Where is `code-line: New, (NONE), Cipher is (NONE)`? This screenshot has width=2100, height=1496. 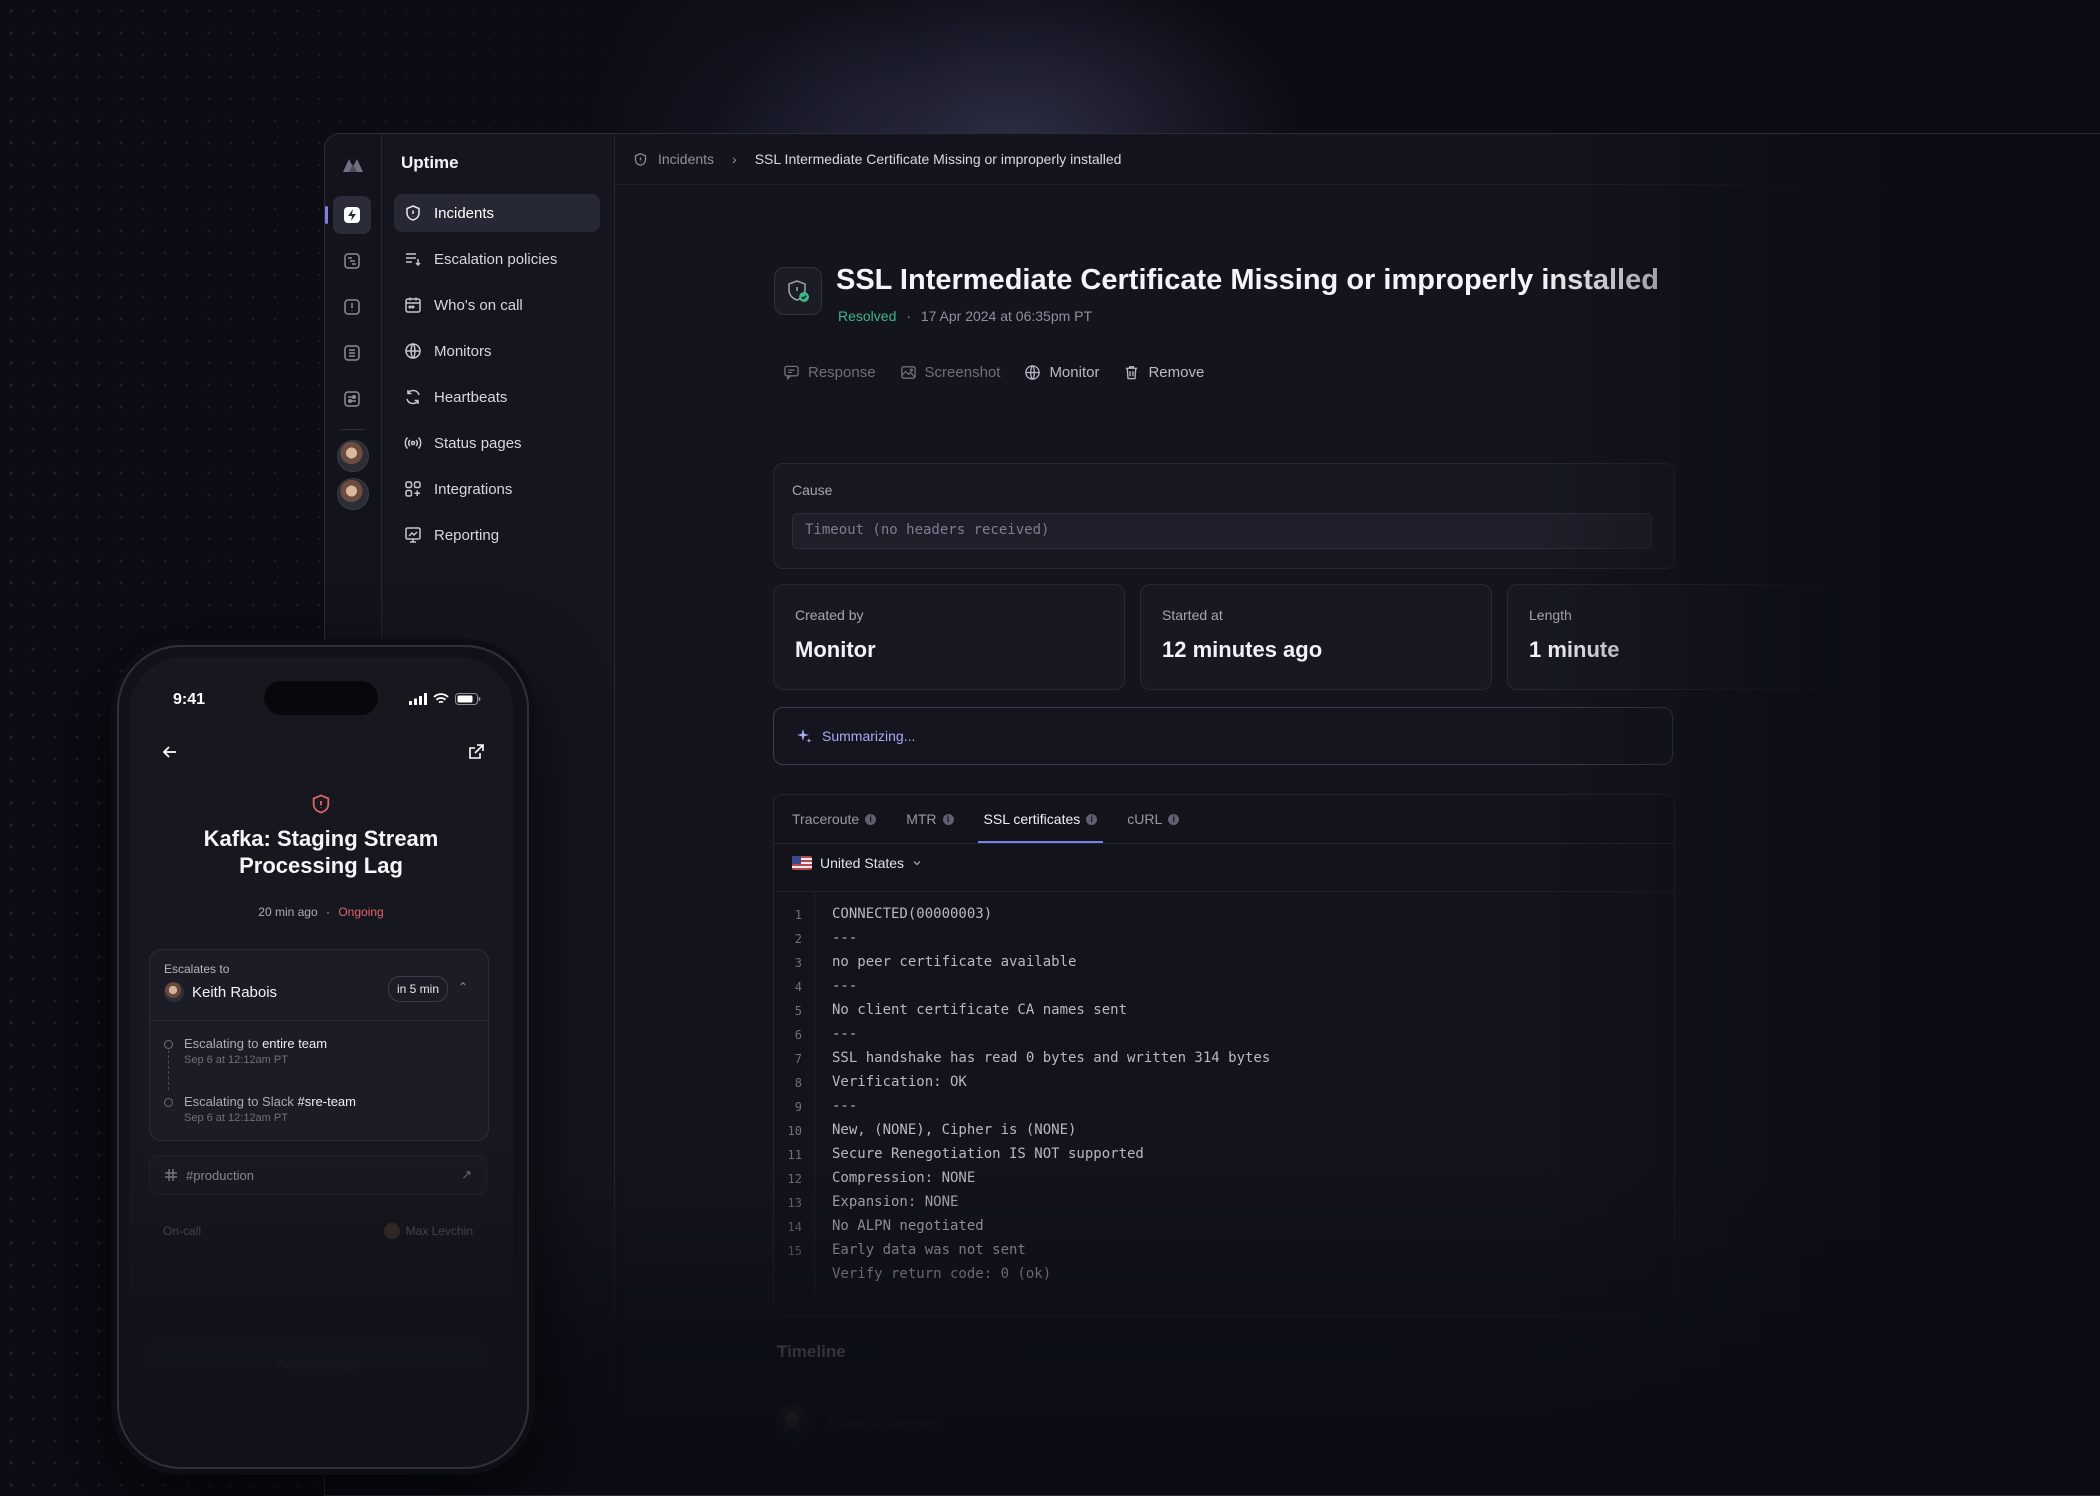 code-line: New, (NONE), Cipher is (NONE) is located at coordinates (954, 1130).